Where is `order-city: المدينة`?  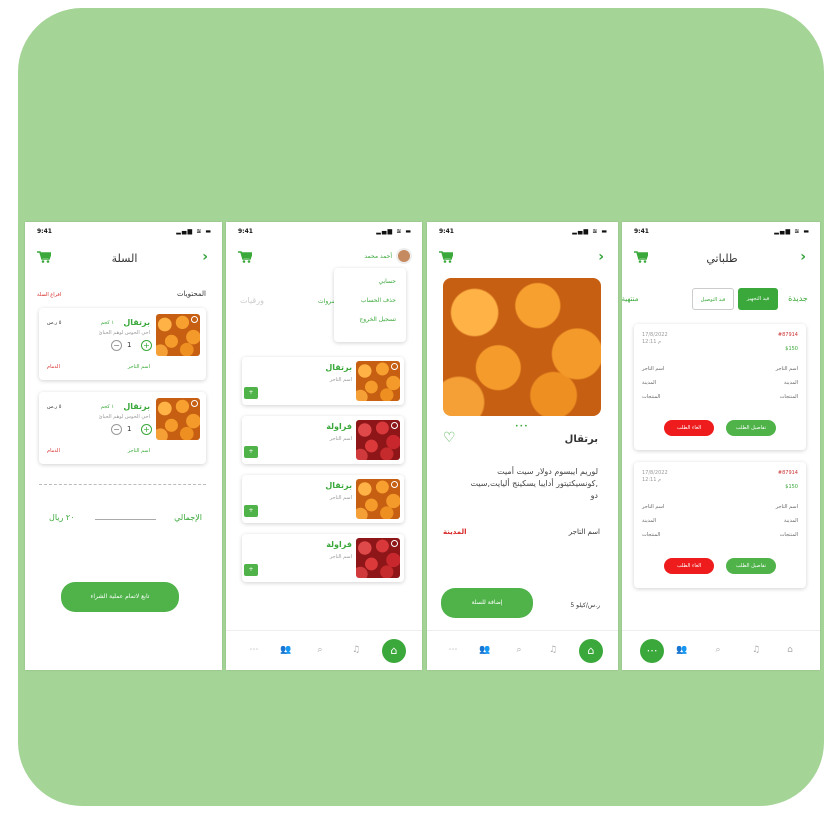 order-city: المدينة is located at coordinates (790, 383).